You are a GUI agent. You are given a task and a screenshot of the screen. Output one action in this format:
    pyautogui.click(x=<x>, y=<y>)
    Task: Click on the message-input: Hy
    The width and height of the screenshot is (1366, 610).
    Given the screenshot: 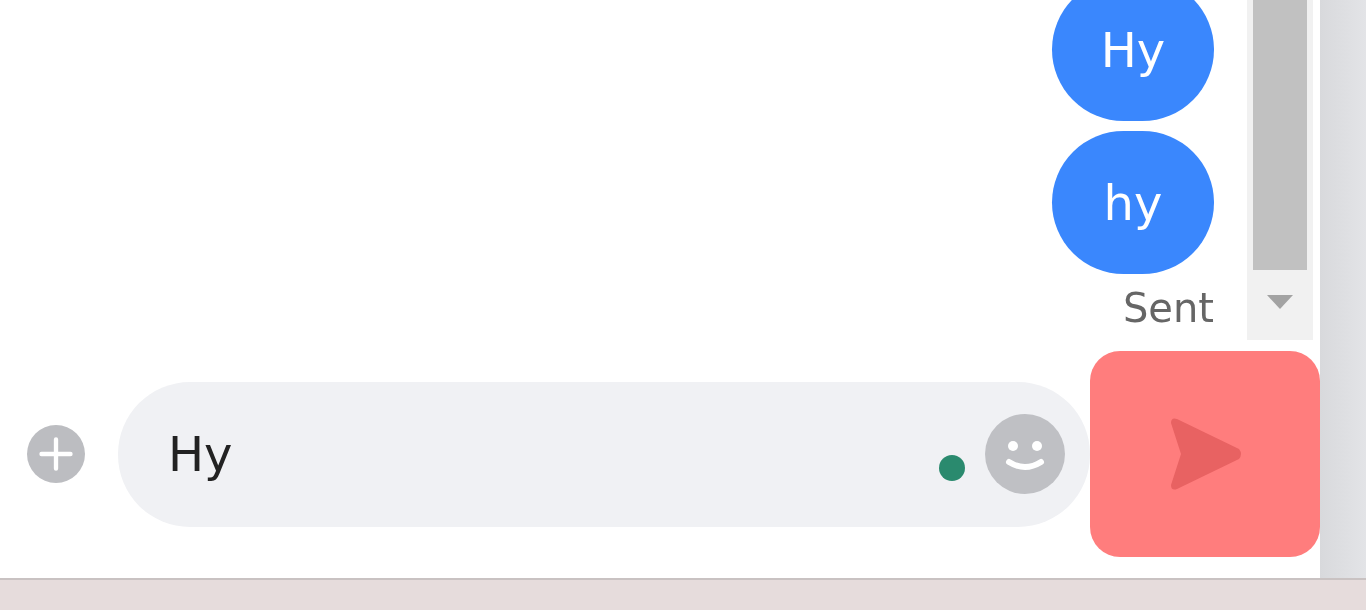 What is the action you would take?
    pyautogui.click(x=552, y=454)
    